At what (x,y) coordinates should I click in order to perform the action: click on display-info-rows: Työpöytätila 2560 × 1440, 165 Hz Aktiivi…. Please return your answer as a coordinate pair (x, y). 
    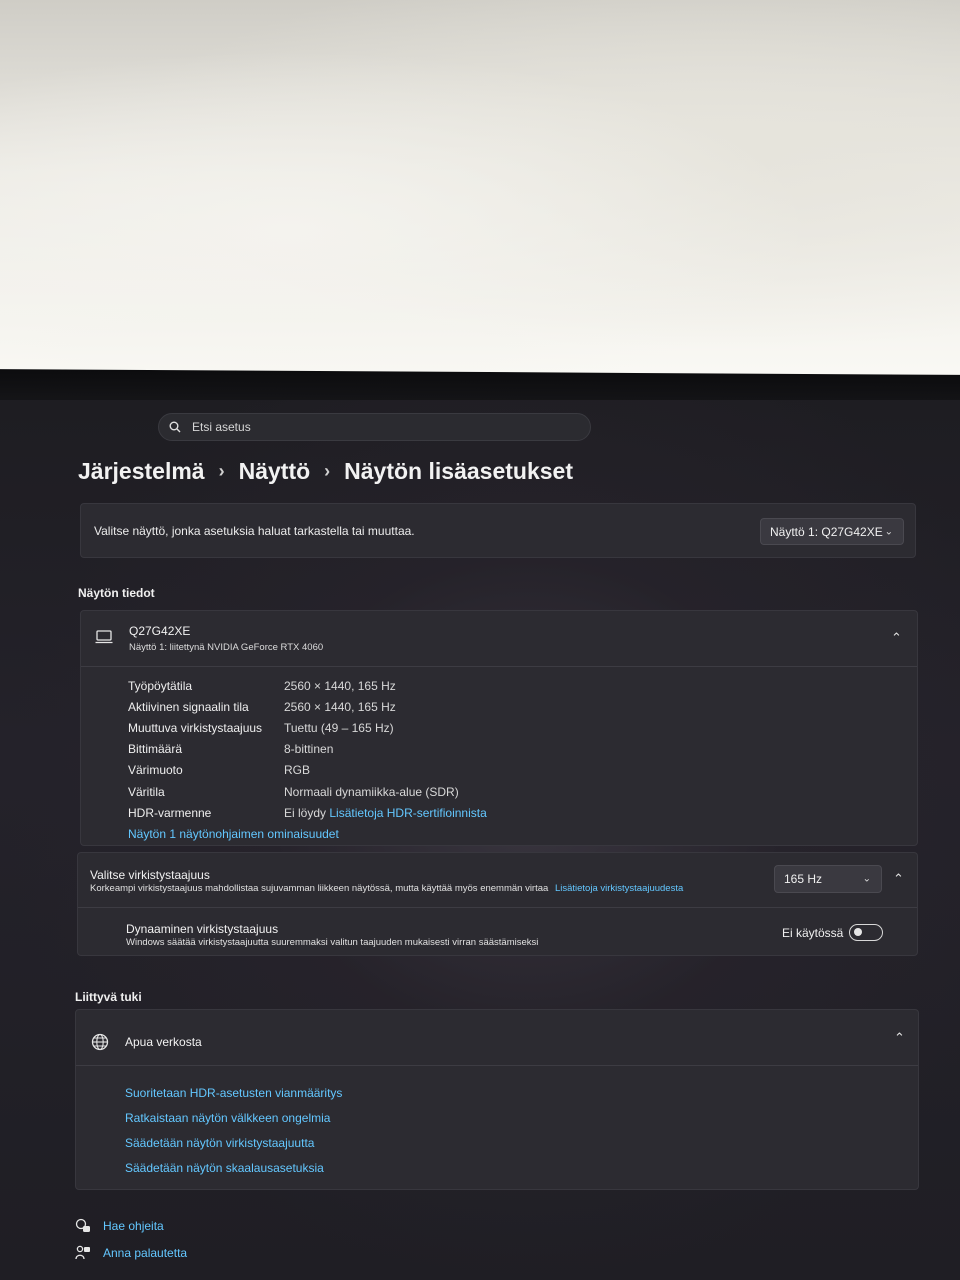
    Looking at the image, I should click on (307, 760).